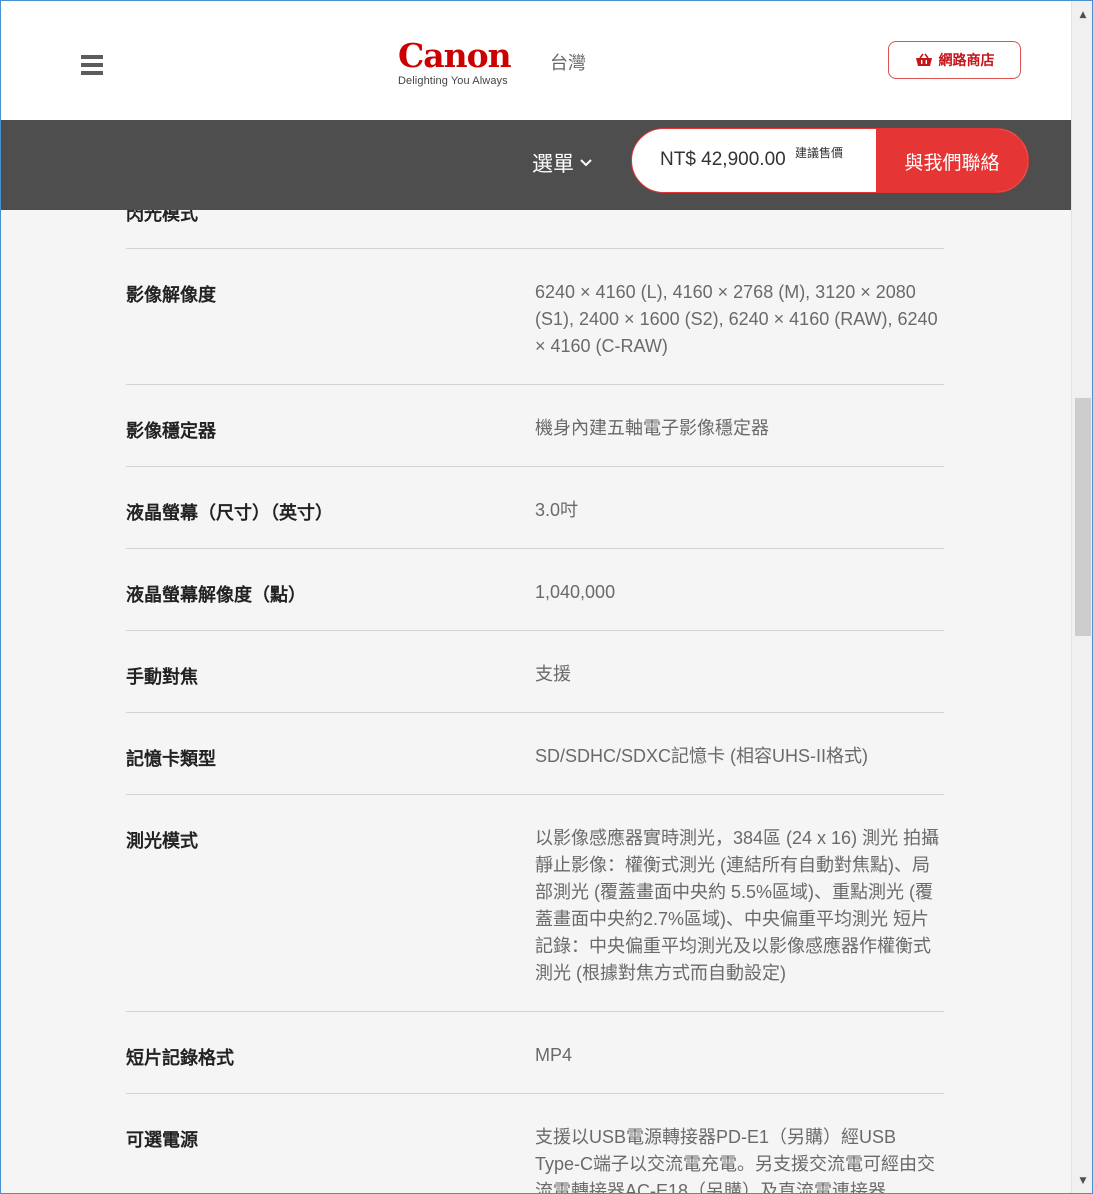  What do you see at coordinates (557, 510) in the screenshot?
I see `spec-value: 3.0吋` at bounding box center [557, 510].